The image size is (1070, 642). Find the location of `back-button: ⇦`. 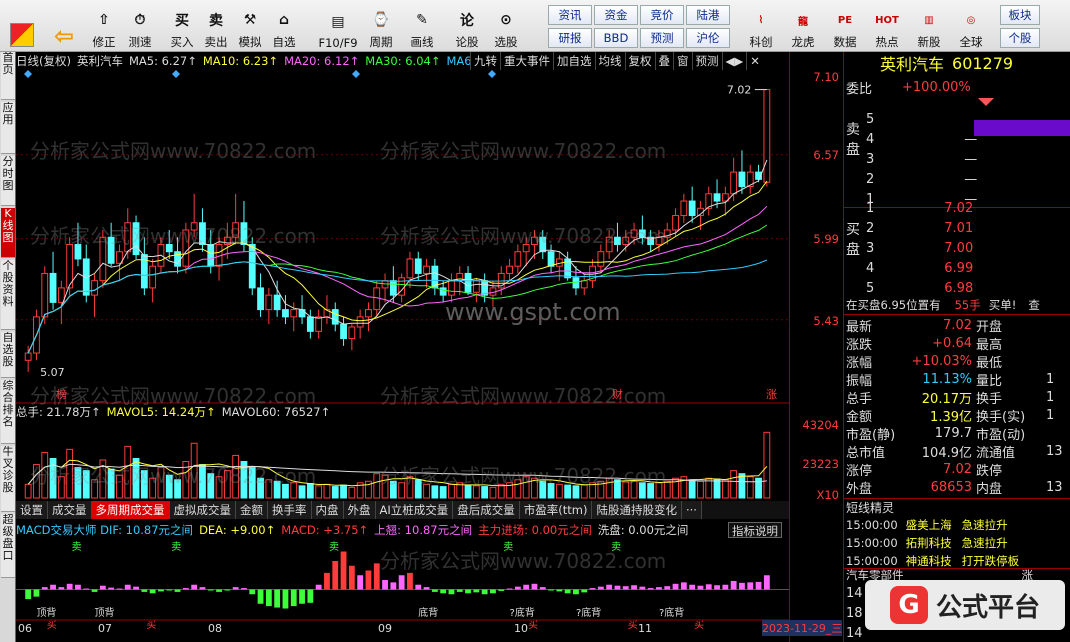

back-button: ⇦ is located at coordinates (64, 26).